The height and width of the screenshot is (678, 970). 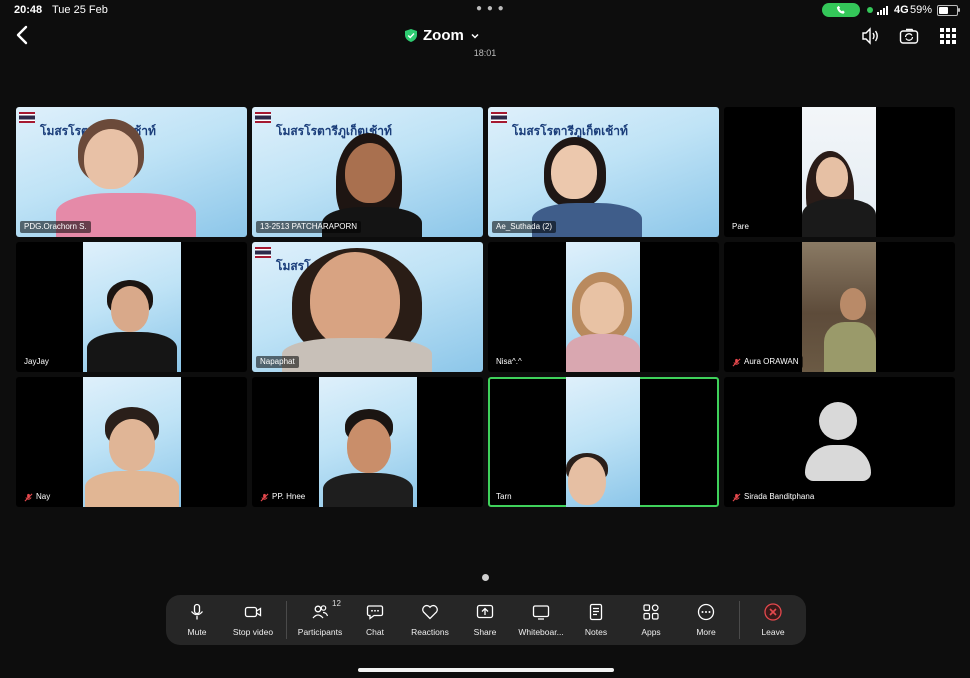 I want to click on reactions-button: Reactions, so click(x=430, y=620).